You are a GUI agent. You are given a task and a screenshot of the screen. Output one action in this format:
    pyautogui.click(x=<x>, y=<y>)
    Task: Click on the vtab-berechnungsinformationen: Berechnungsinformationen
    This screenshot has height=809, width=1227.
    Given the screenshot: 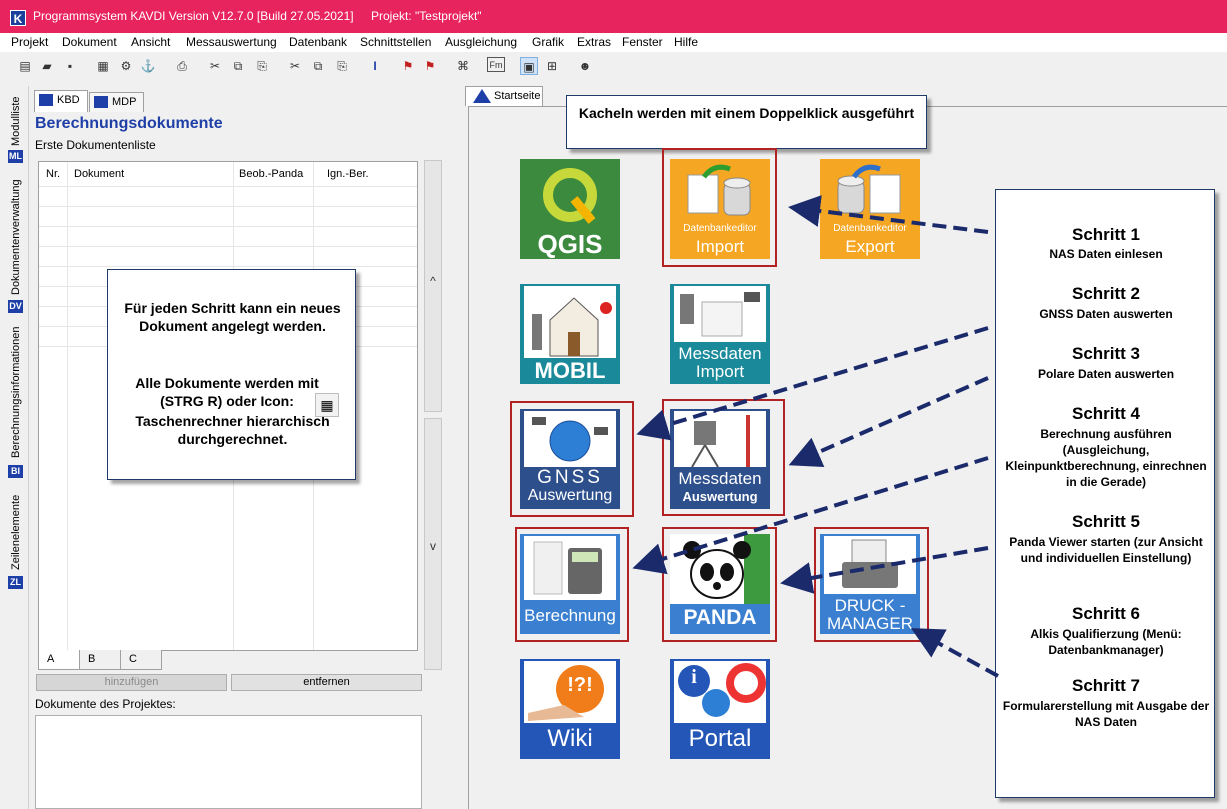 What is the action you would take?
    pyautogui.click(x=16, y=391)
    